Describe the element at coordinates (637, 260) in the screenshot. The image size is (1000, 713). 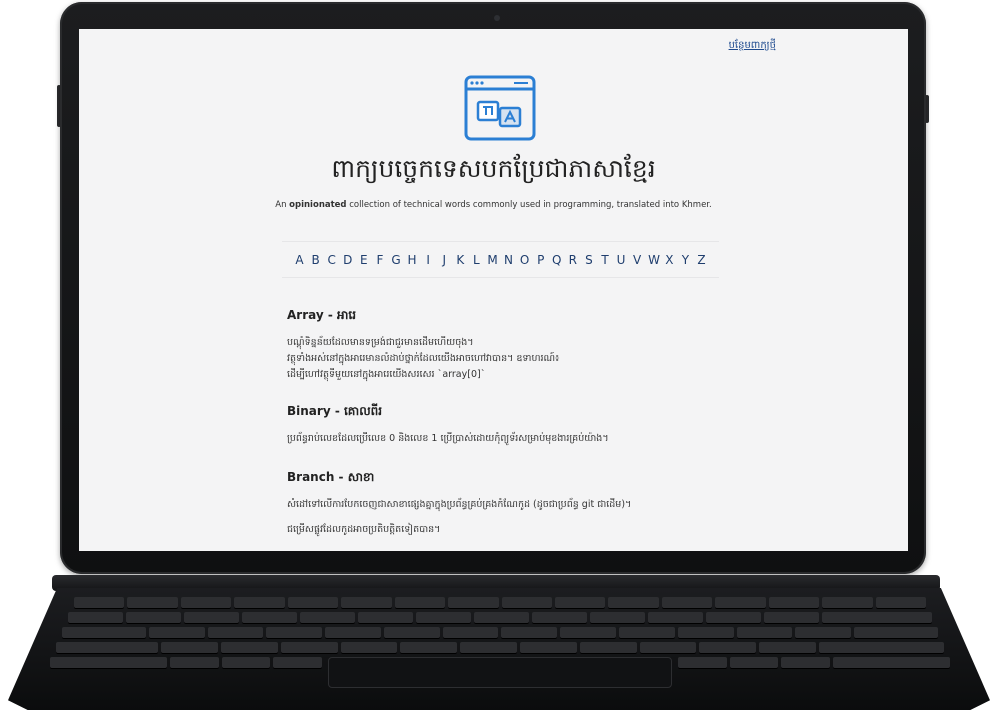
I see `letter-link-v: V` at that location.